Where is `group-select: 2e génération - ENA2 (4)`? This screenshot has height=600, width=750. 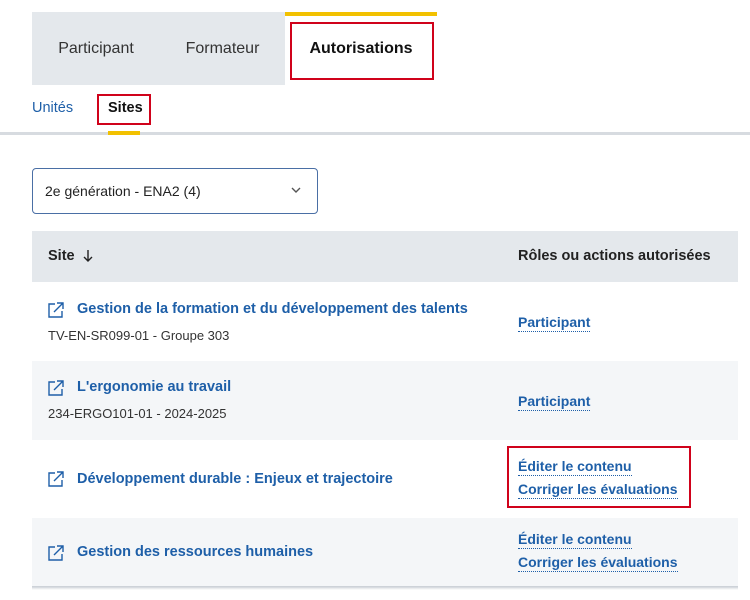
group-select: 2e génération - ENA2 (4) is located at coordinates (175, 191).